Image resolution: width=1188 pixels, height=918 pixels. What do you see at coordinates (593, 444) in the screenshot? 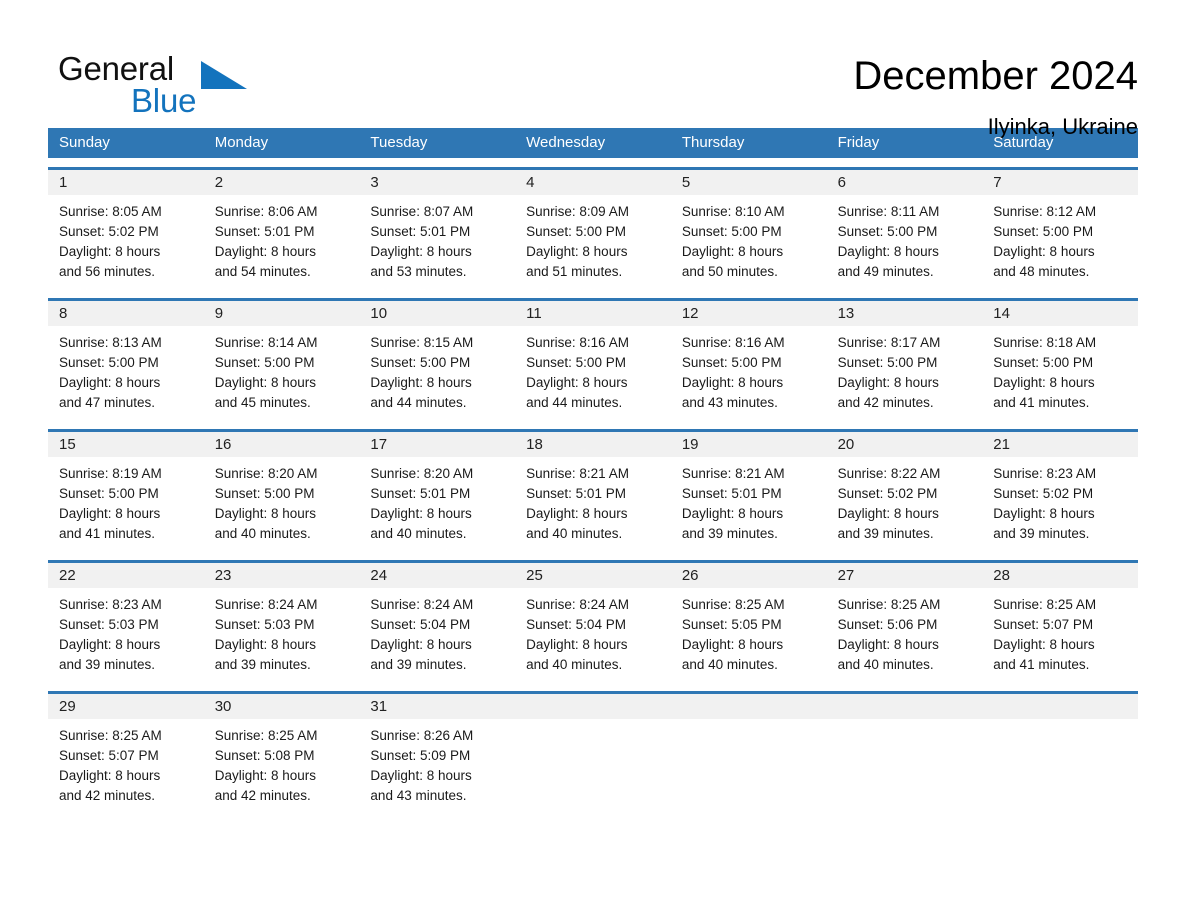
I see `day-number: 18` at bounding box center [593, 444].